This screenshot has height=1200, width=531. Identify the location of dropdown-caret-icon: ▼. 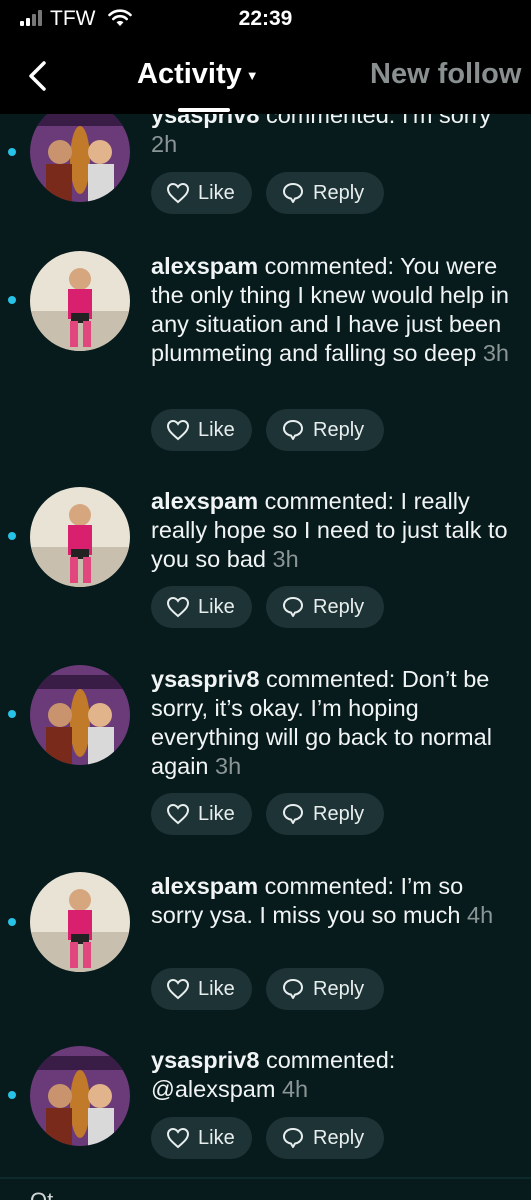
(252, 75).